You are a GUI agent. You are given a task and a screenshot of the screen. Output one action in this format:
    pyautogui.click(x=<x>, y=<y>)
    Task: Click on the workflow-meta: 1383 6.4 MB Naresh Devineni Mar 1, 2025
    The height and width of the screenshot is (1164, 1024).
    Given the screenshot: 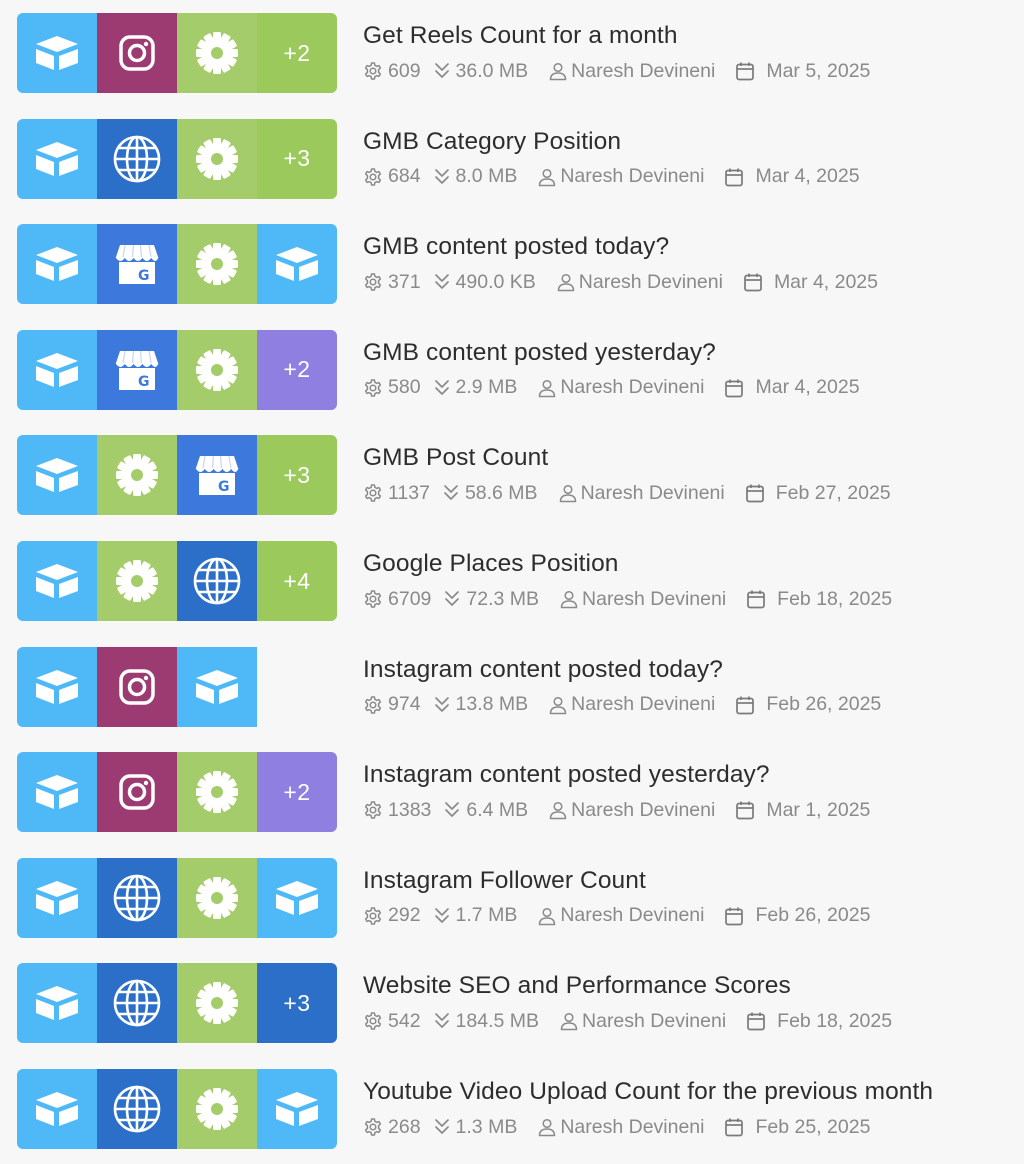 What is the action you would take?
    pyautogui.click(x=626, y=810)
    